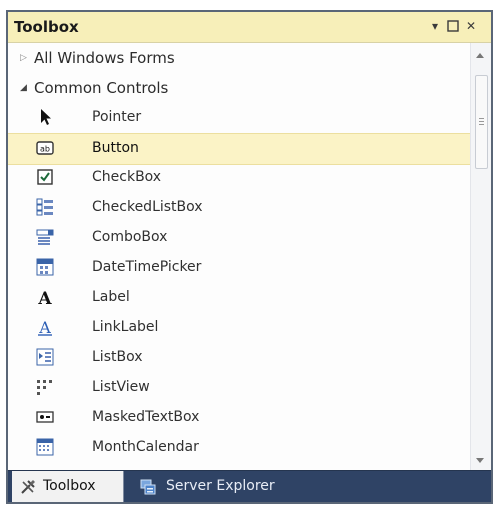  I want to click on pointer-icon, so click(46, 117).